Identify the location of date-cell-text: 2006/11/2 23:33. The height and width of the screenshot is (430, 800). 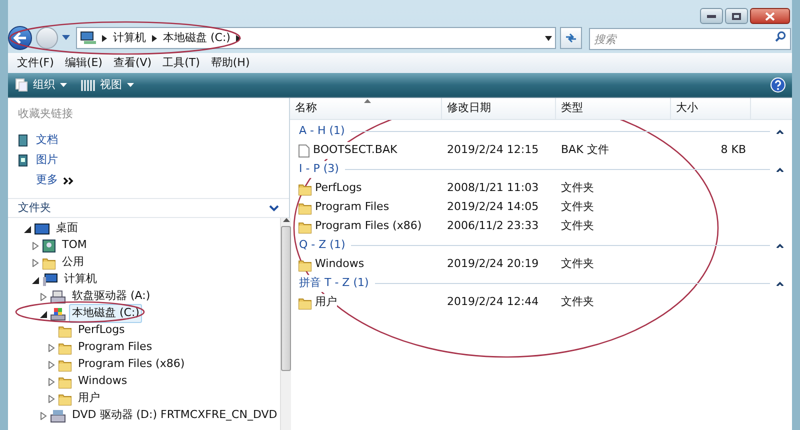
(493, 226).